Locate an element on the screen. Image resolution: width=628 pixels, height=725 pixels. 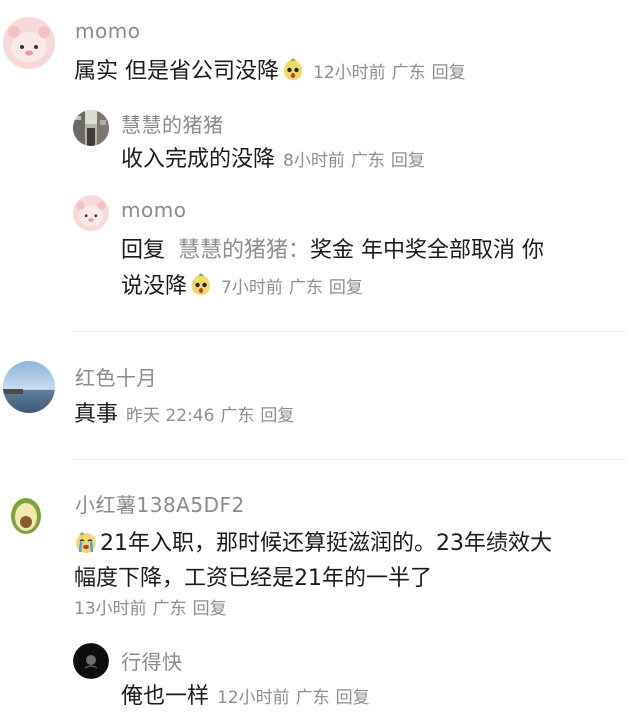
comment-body: 真事 昨天 22:46 广东 回复 is located at coordinates (187, 415).